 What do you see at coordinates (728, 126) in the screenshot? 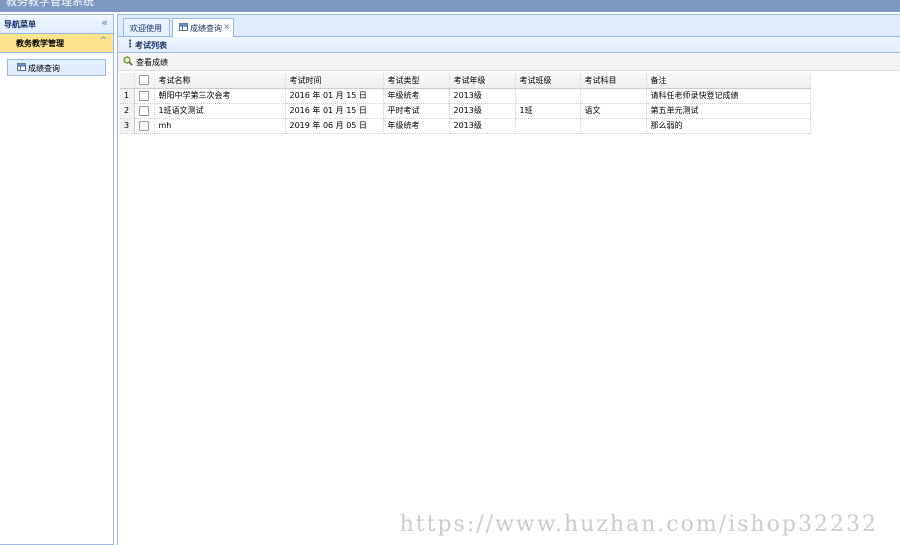
I see `cell-remarks: 那么弱的` at bounding box center [728, 126].